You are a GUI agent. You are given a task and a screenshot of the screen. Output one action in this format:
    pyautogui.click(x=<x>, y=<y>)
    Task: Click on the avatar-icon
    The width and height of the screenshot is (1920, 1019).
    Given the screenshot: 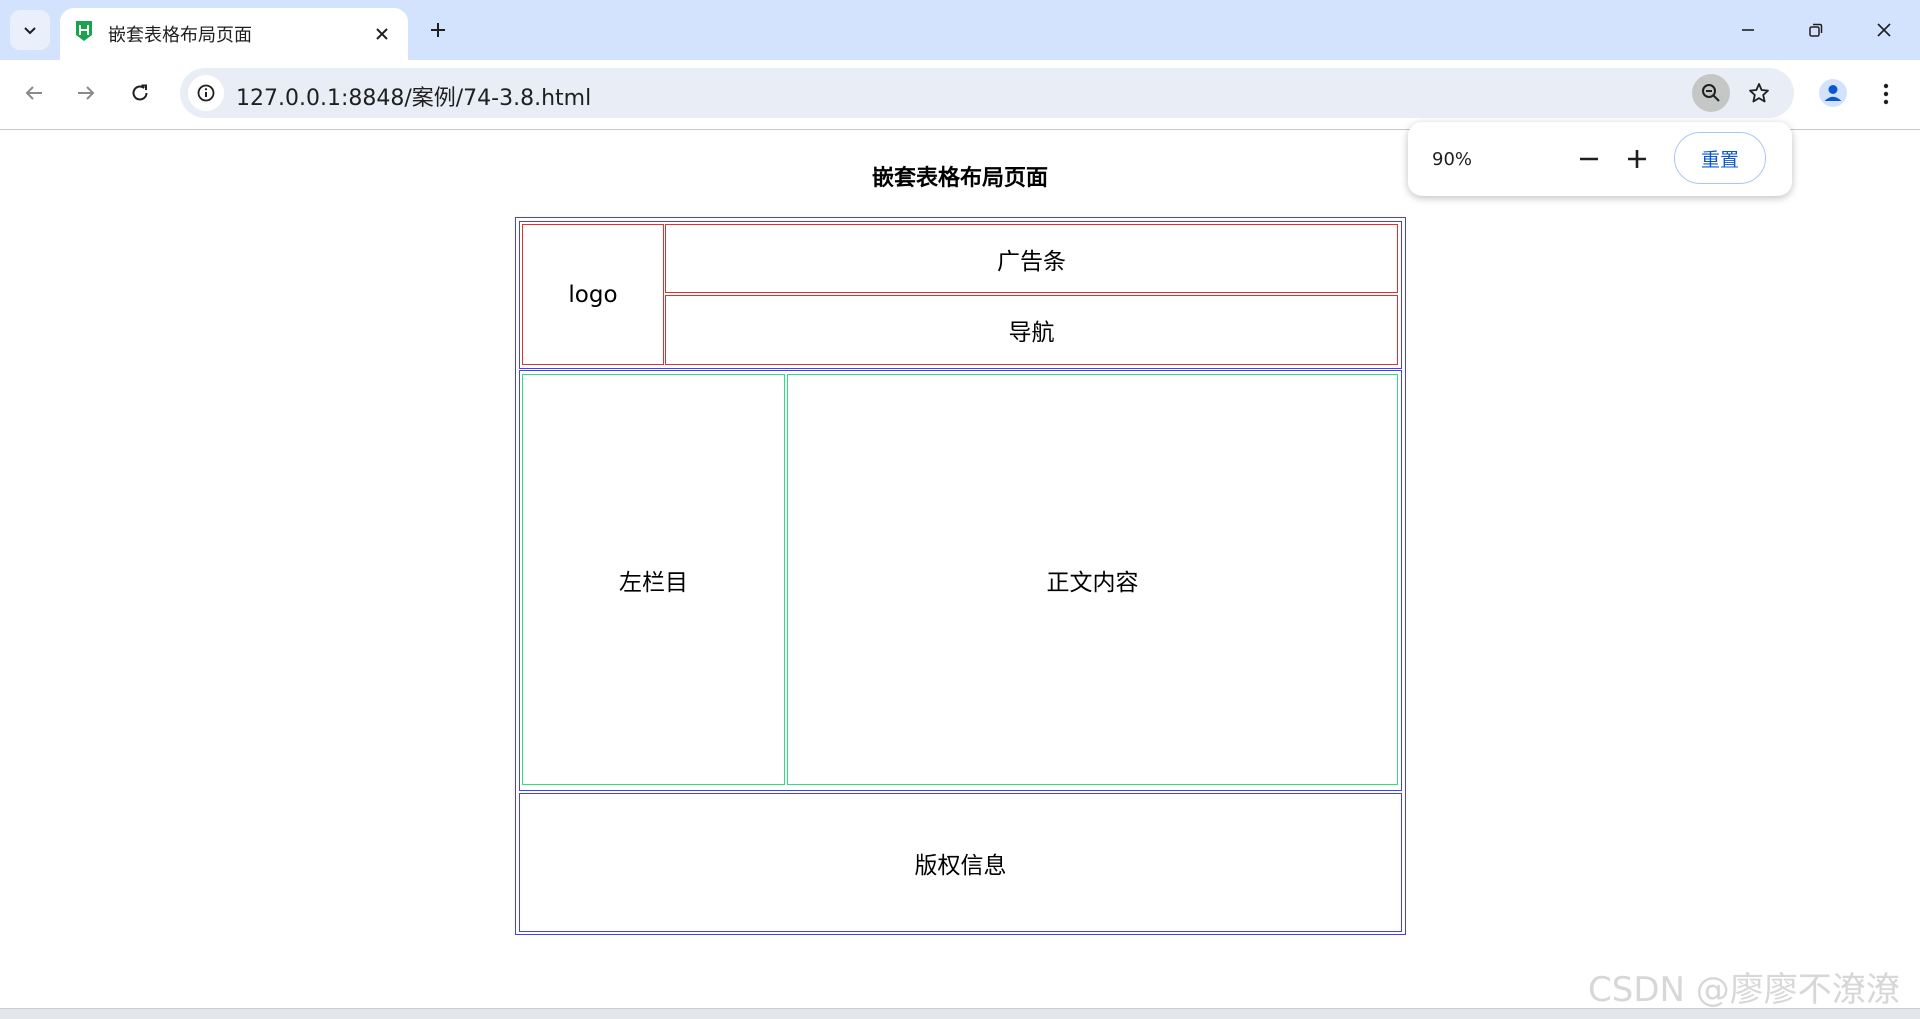 What is the action you would take?
    pyautogui.click(x=1833, y=93)
    